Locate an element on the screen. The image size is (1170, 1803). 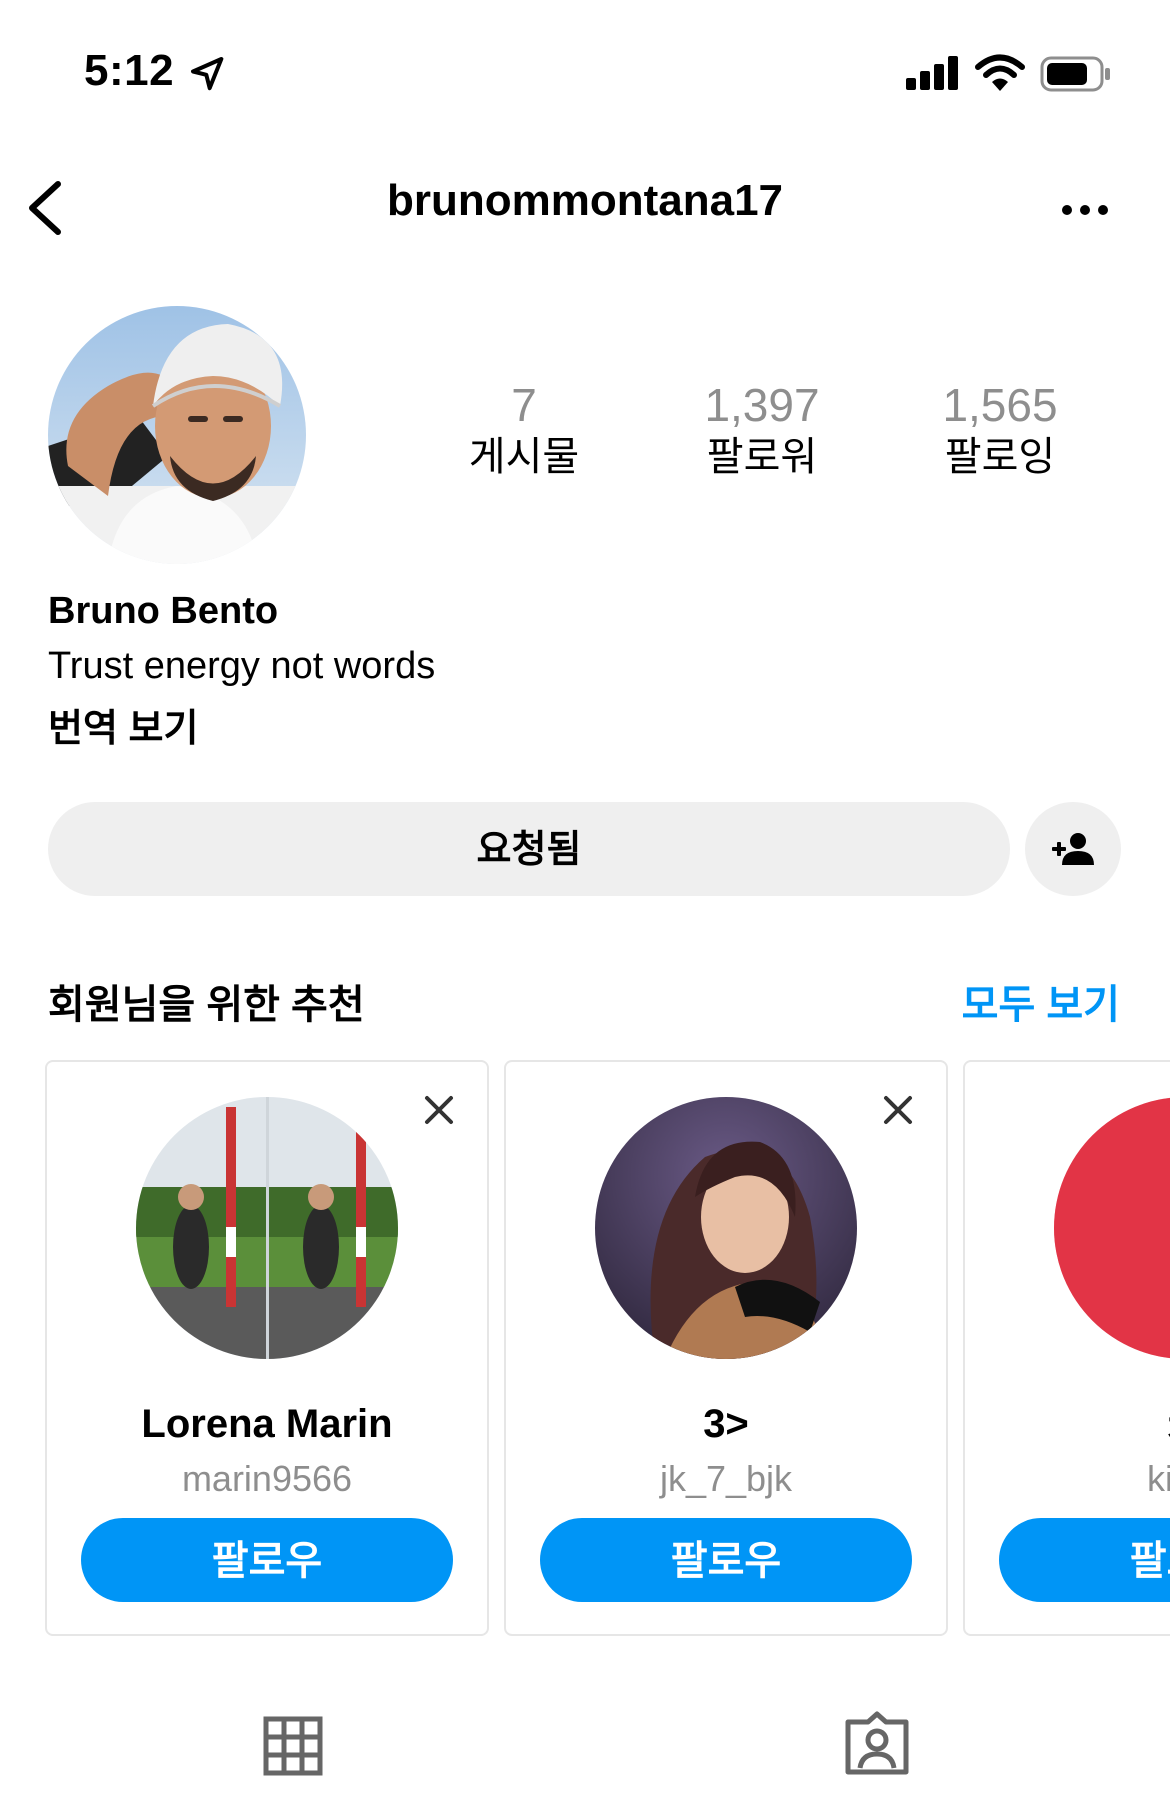
posts-stat: 7 게시물 is located at coordinates (524, 430).